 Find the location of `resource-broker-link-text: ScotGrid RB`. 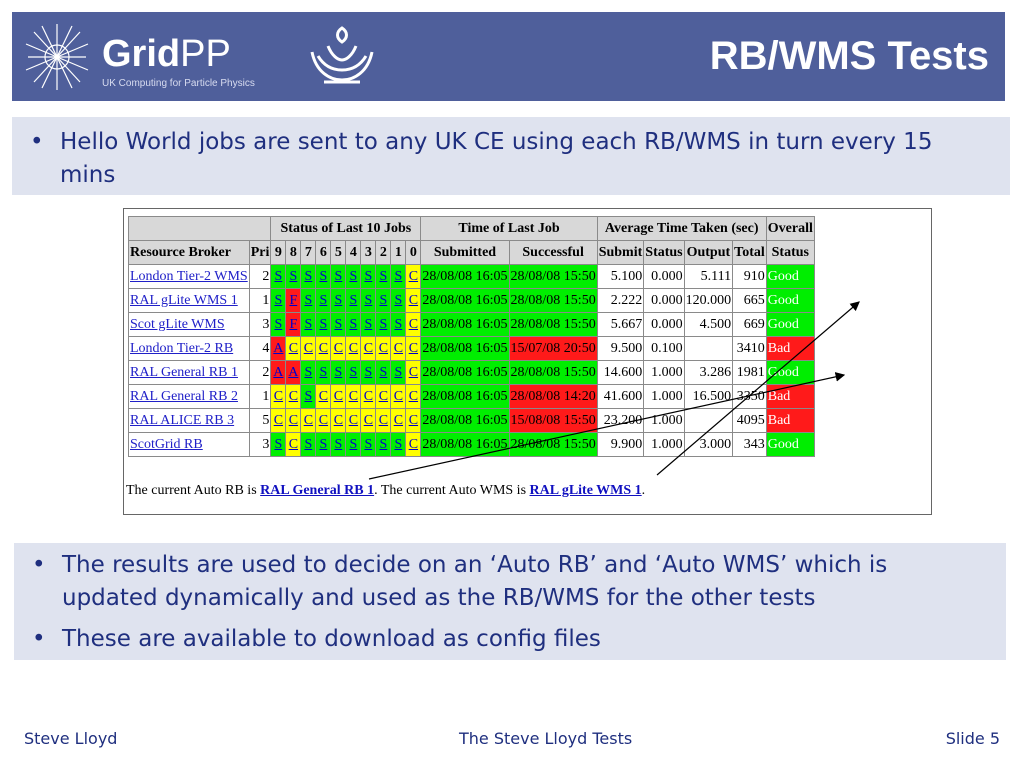

resource-broker-link-text: ScotGrid RB is located at coordinates (166, 444).